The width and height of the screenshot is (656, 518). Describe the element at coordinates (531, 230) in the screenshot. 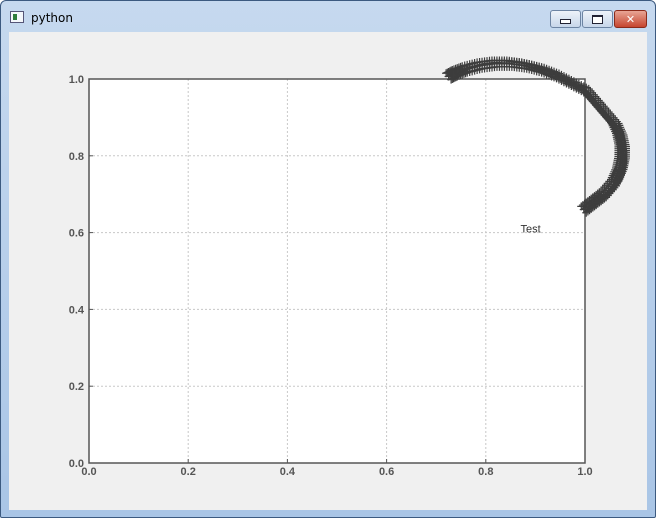

I see `annotation-text: Test` at that location.